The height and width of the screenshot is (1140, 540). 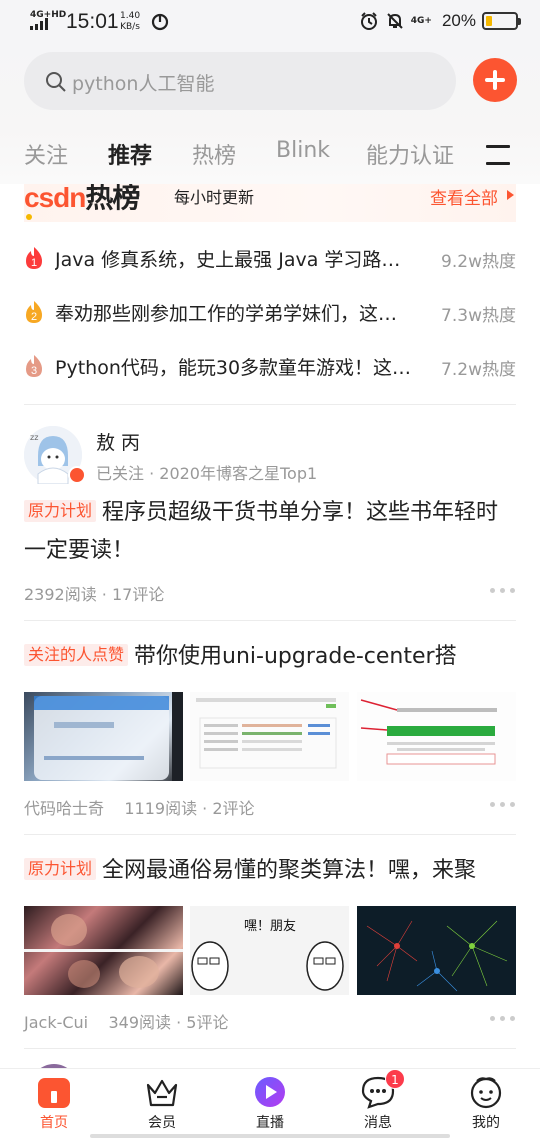 What do you see at coordinates (162, 1123) in the screenshot?
I see `nav-vip-label: 会员` at bounding box center [162, 1123].